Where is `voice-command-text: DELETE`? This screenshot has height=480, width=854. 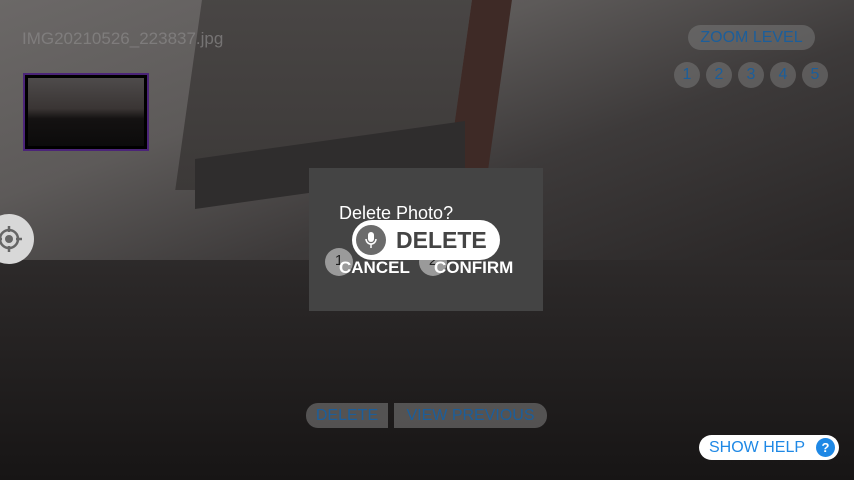 voice-command-text: DELETE is located at coordinates (441, 239).